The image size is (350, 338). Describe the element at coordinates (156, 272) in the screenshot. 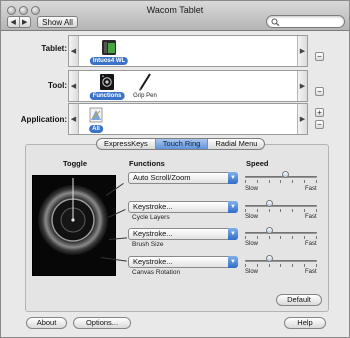

I see `function-4-sublabel: Canvas Rotation` at that location.